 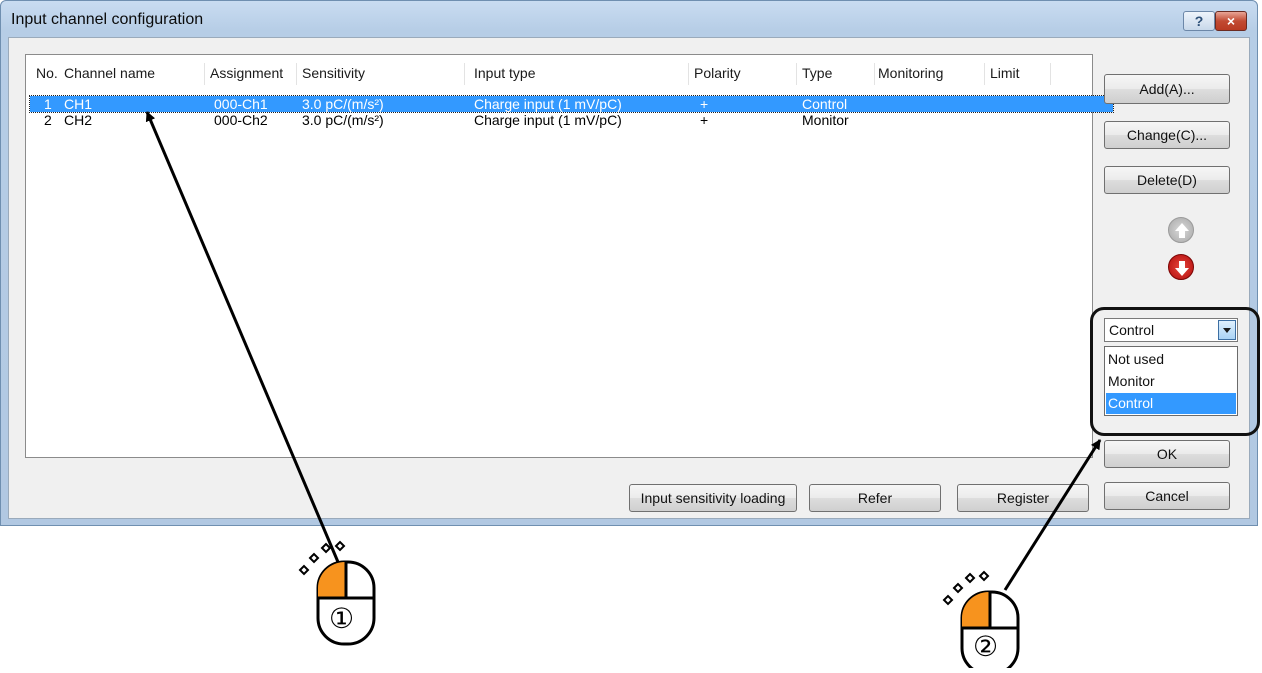 What do you see at coordinates (986, 646) in the screenshot?
I see `mouse-step-2-label: ②` at bounding box center [986, 646].